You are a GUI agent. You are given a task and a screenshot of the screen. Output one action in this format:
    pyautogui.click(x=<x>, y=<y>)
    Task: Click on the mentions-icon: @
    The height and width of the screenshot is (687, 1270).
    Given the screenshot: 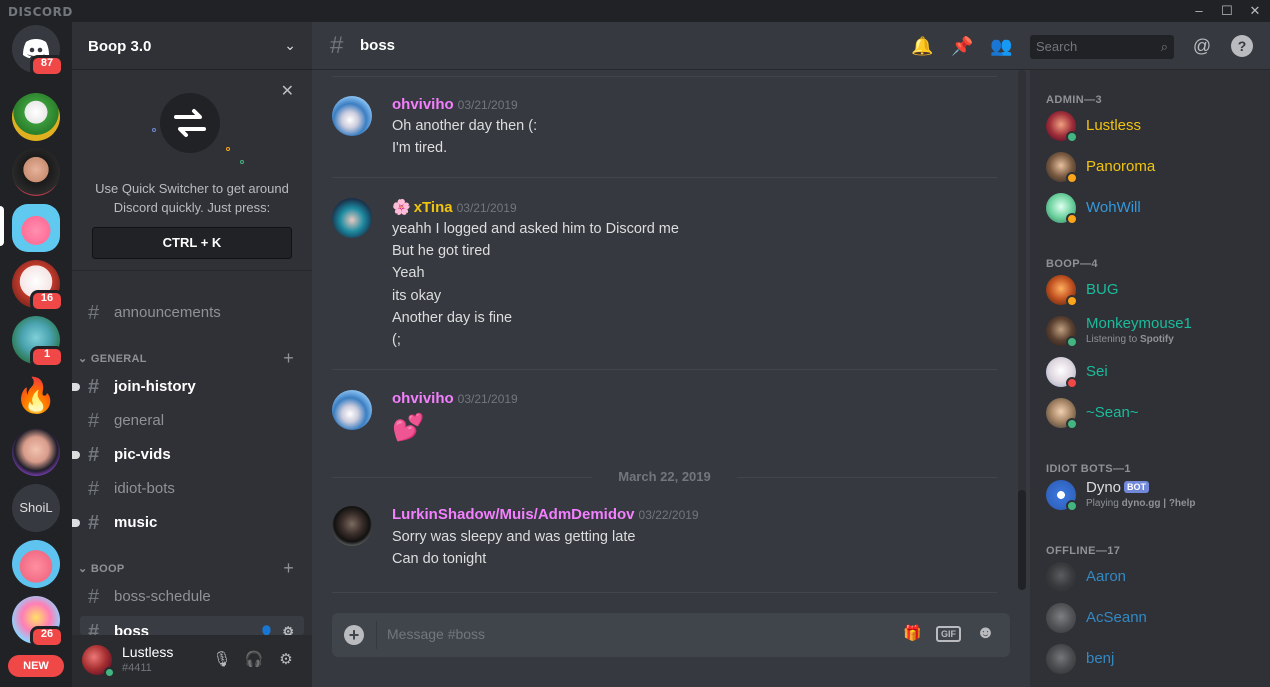 What is the action you would take?
    pyautogui.click(x=1202, y=46)
    